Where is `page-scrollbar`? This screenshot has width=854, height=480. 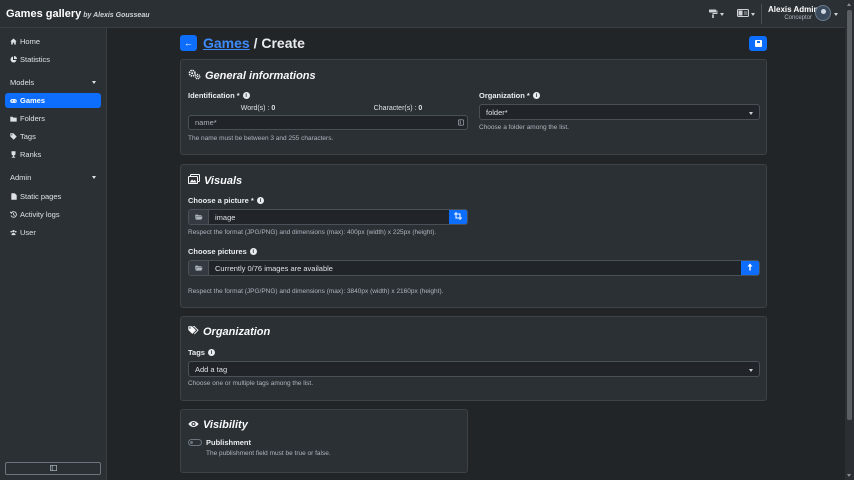
page-scrollbar is located at coordinates (849, 240).